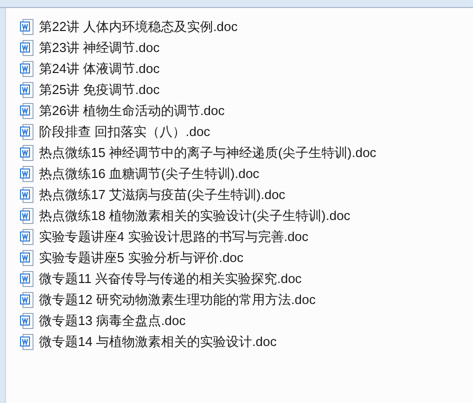  I want to click on file-name: 第22讲 人体内环境稳态及实例.doc, so click(138, 26).